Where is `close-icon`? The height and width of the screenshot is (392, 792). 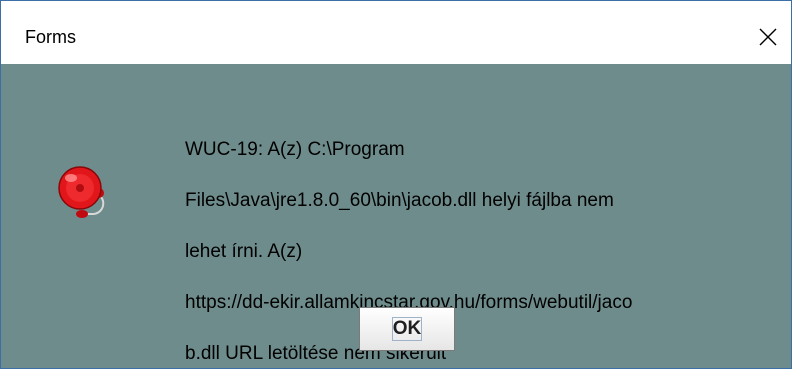
close-icon is located at coordinates (768, 37).